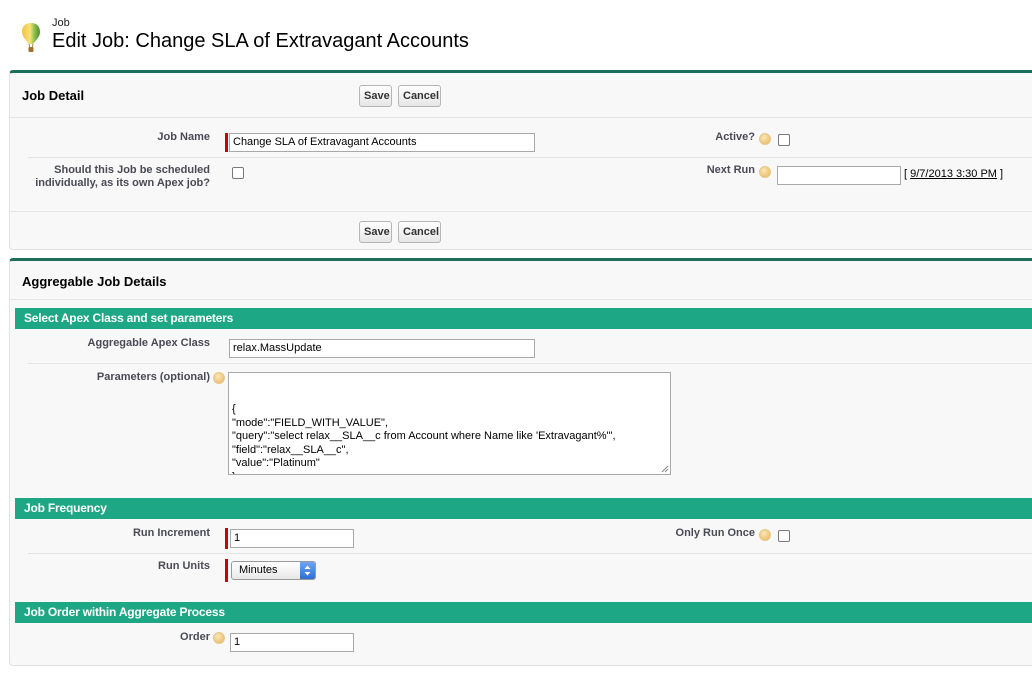 This screenshot has width=1032, height=681. I want to click on aggregable-apex-class-label: Aggregable Apex Class, so click(148, 343).